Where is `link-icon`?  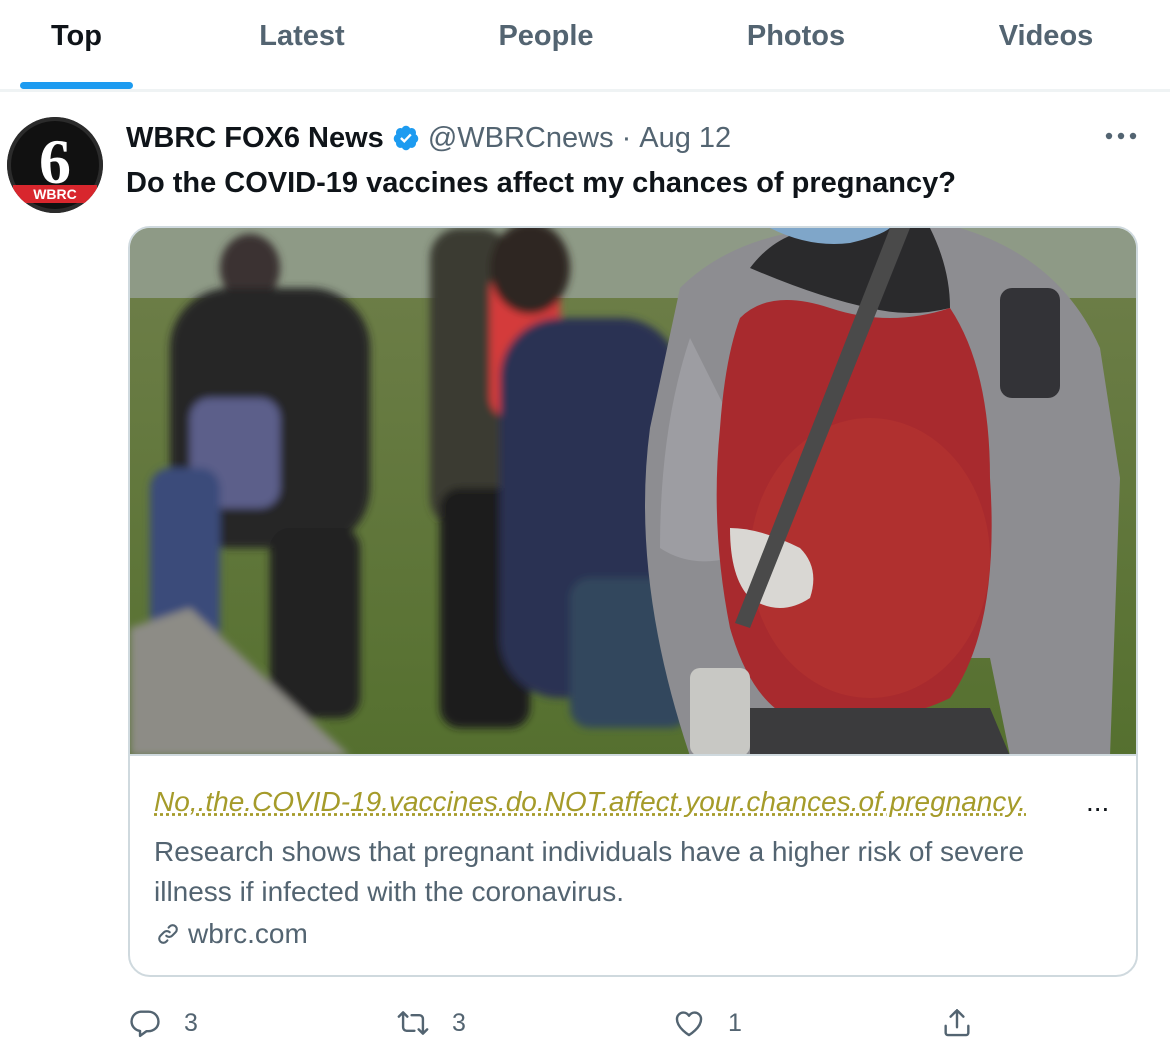 link-icon is located at coordinates (168, 934).